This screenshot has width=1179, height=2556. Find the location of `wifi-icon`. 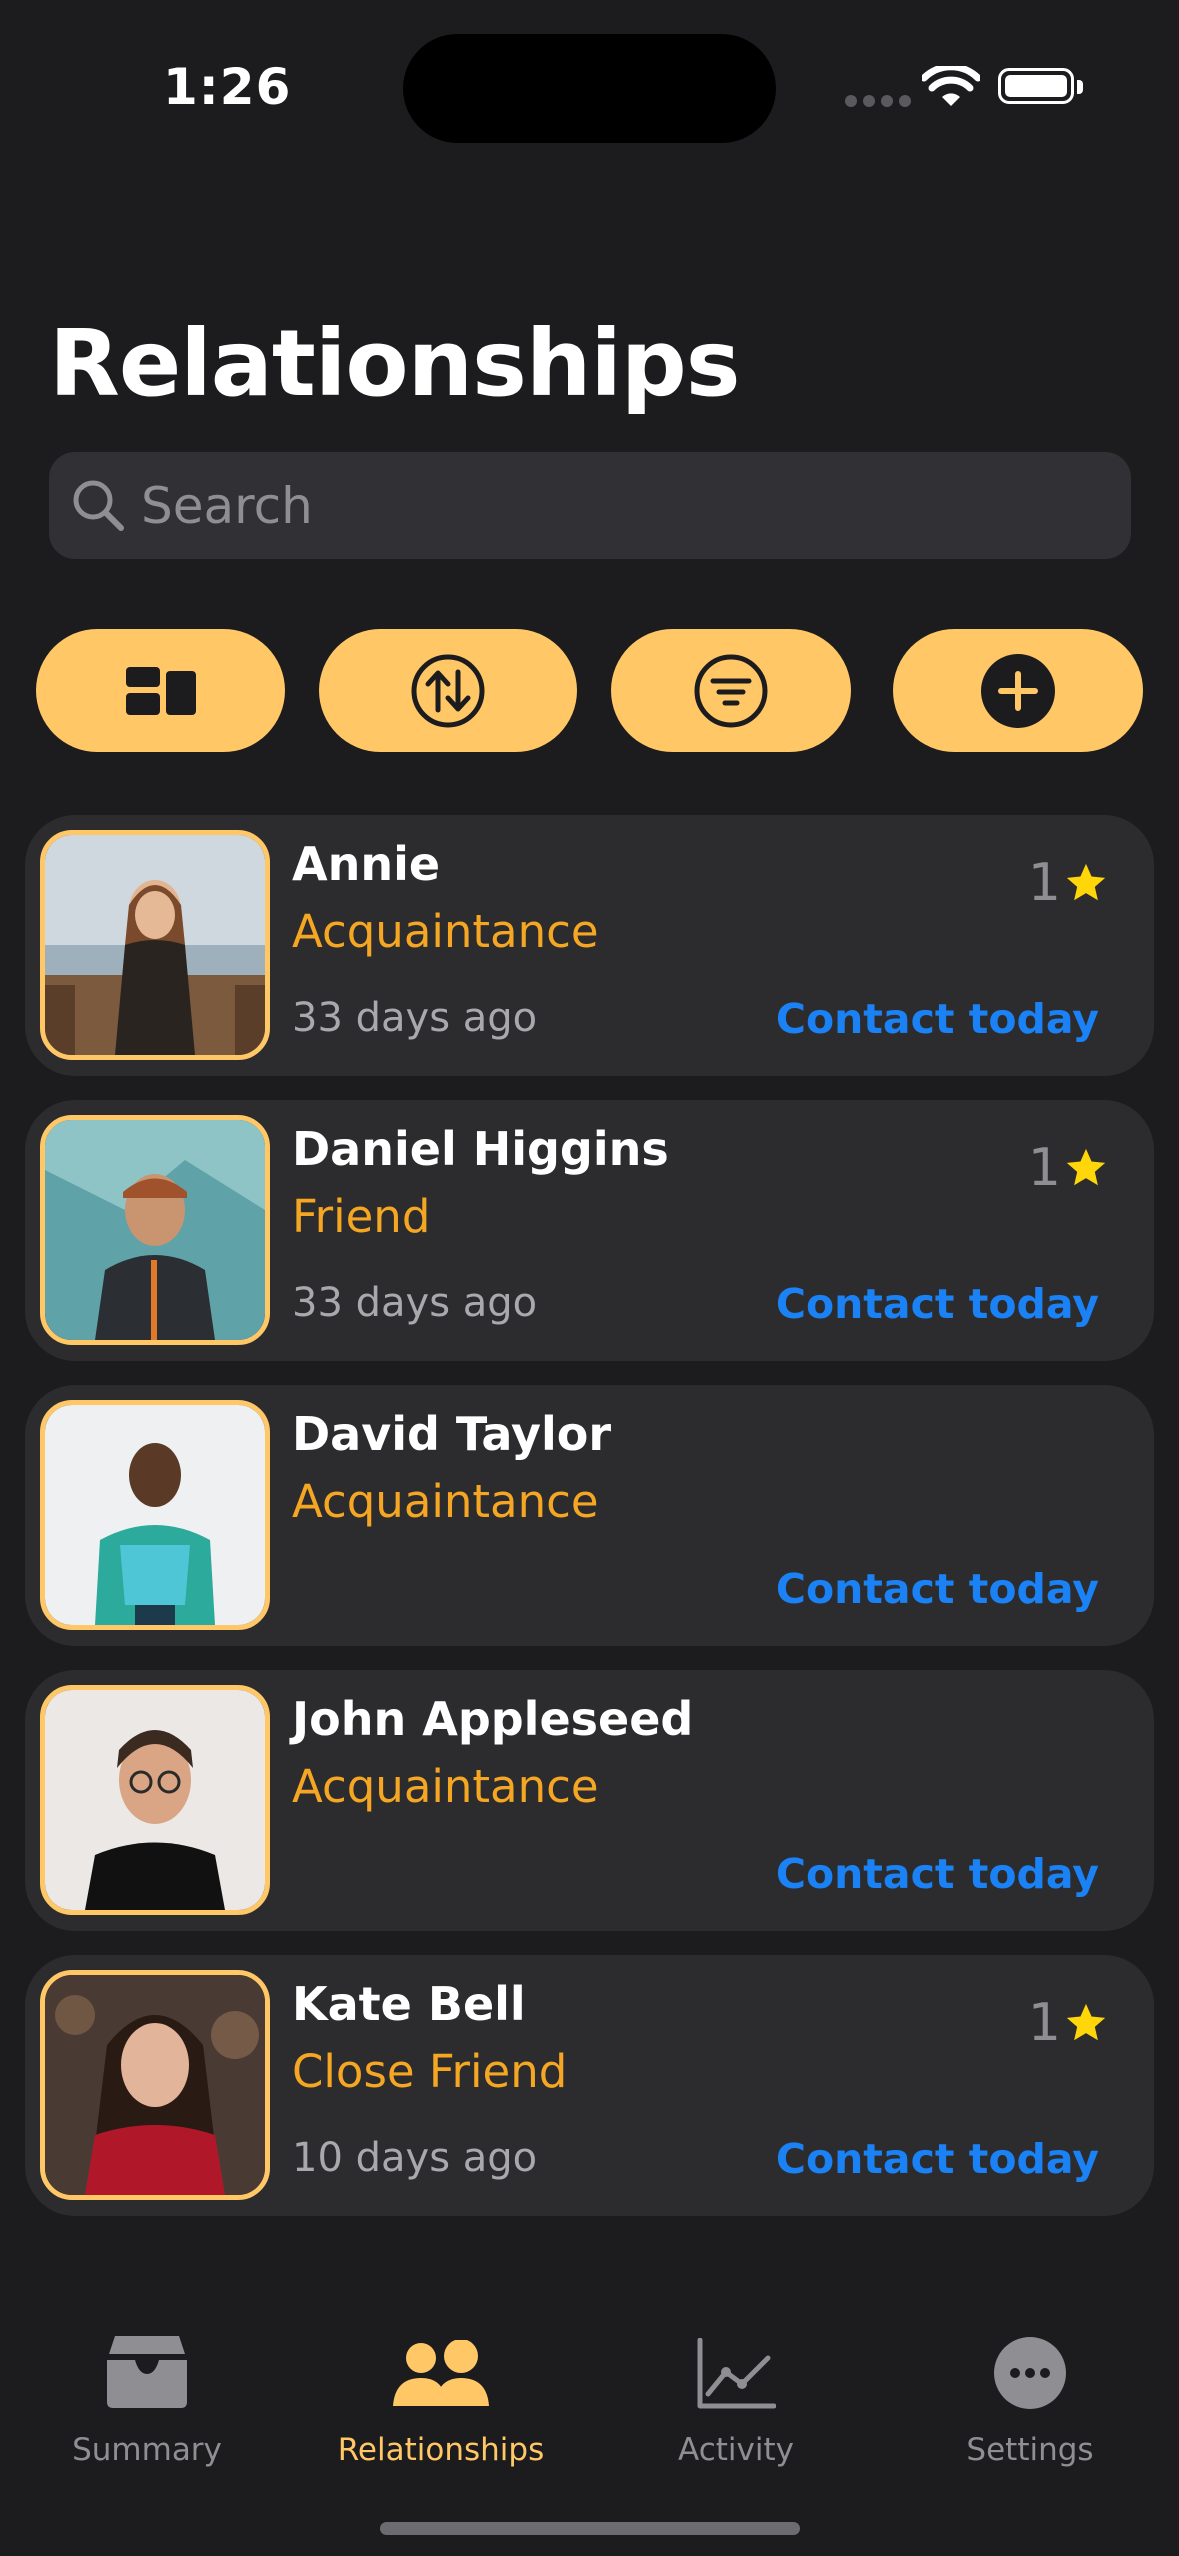

wifi-icon is located at coordinates (951, 86).